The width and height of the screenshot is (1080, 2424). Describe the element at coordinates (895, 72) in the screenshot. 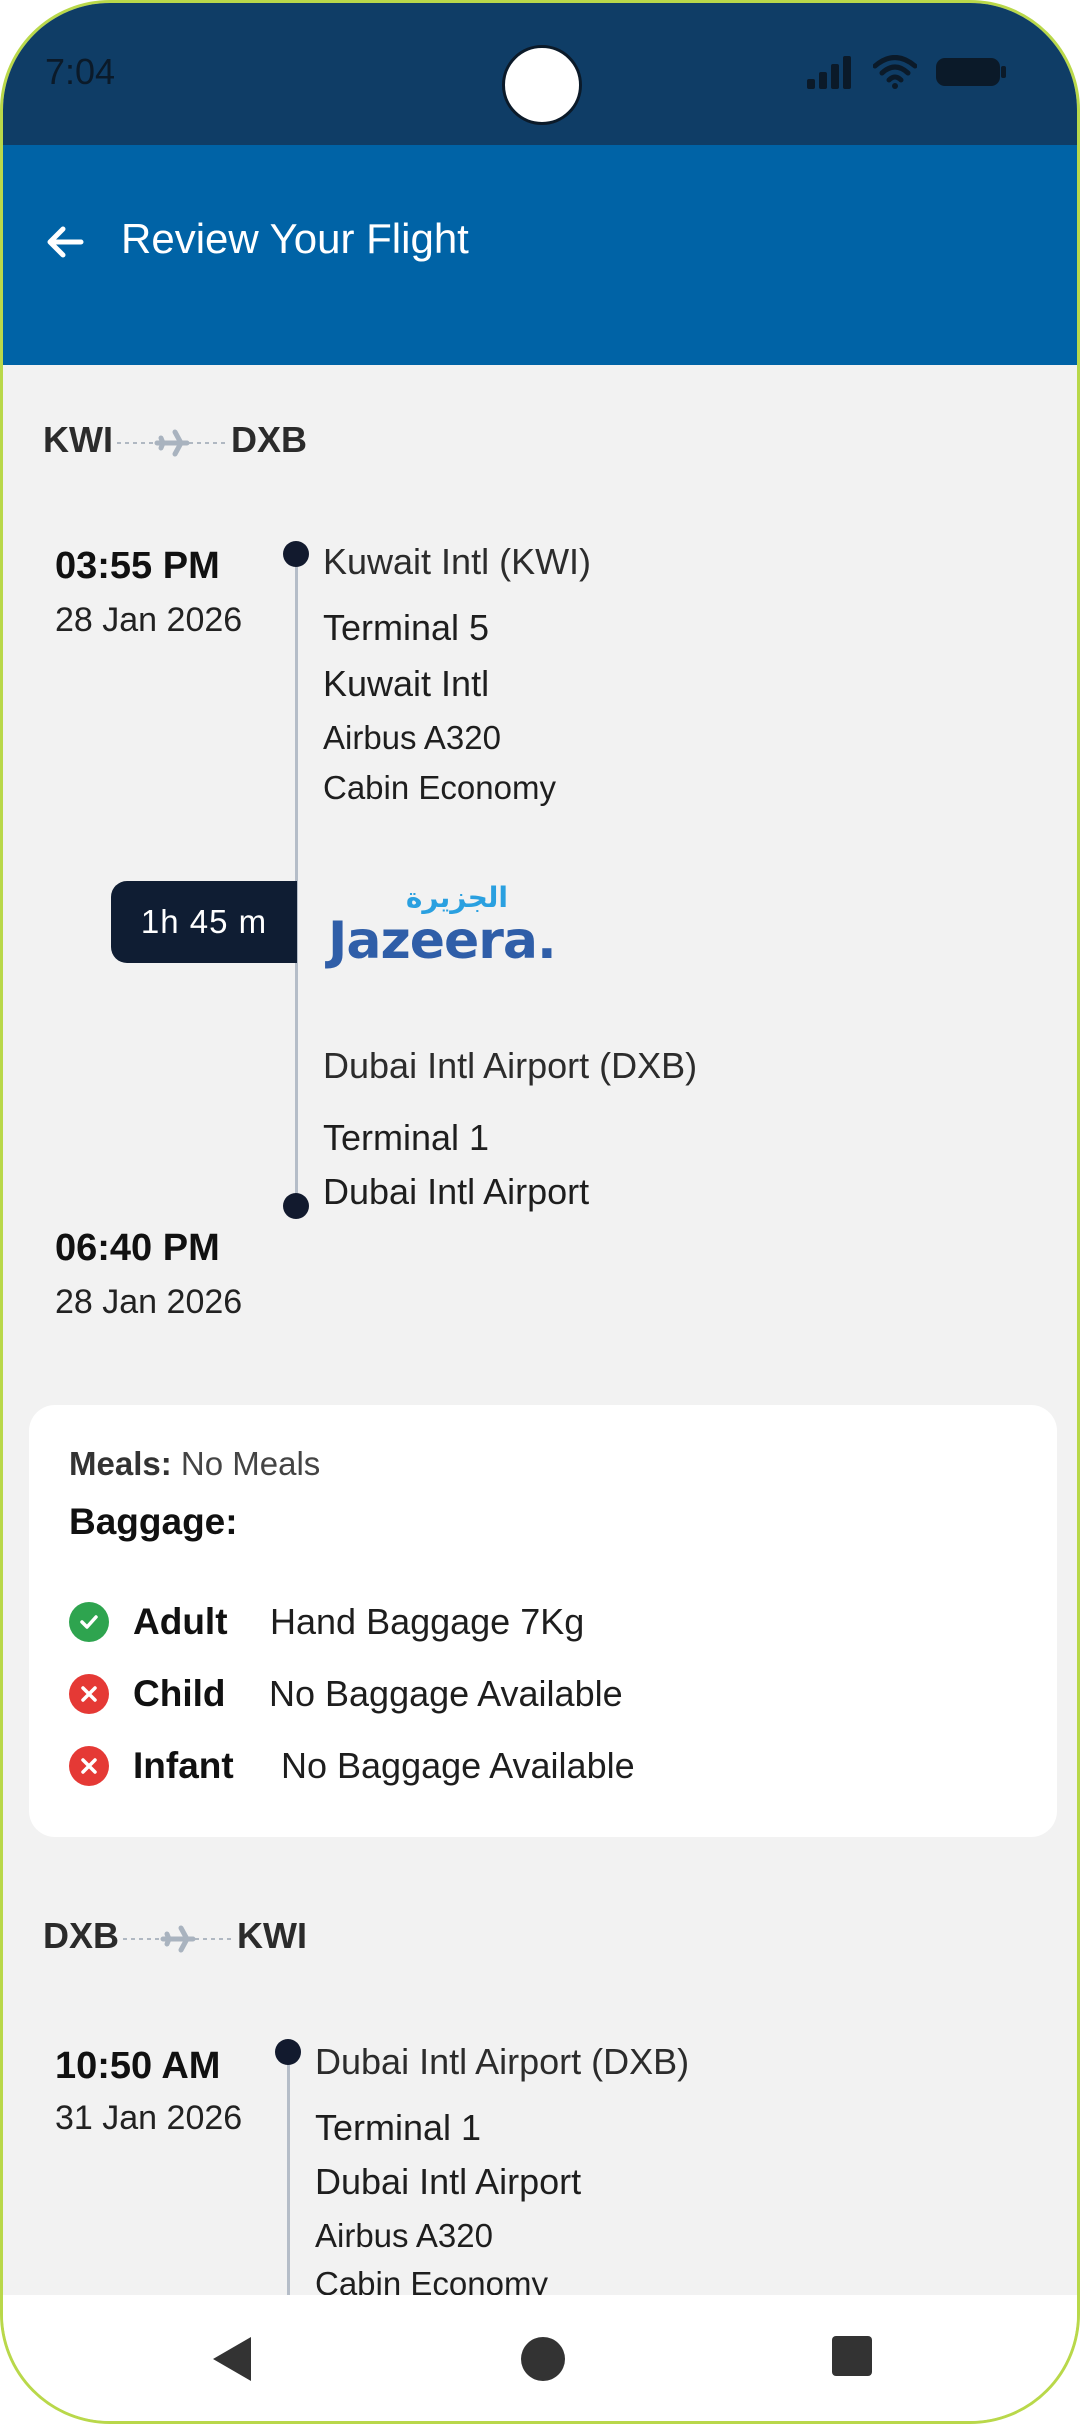

I see `wifi-icon` at that location.